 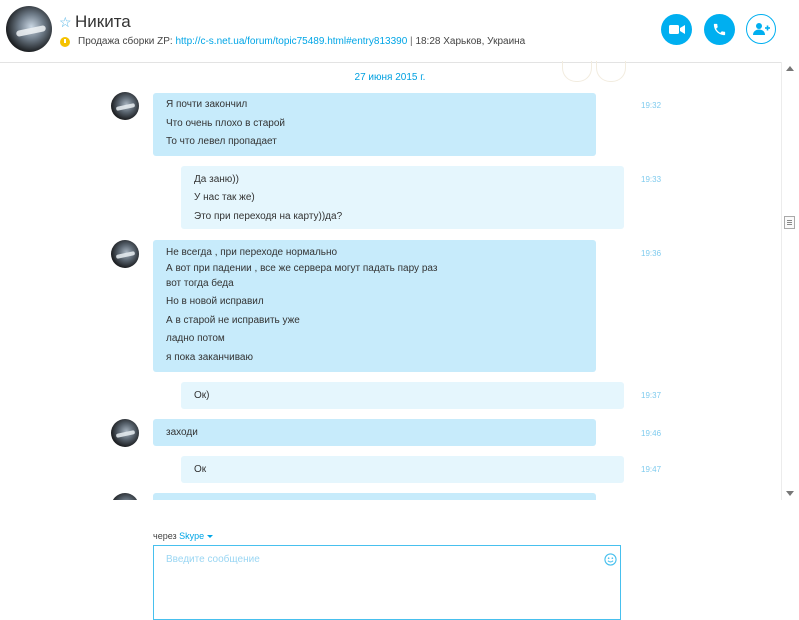 What do you see at coordinates (651, 469) in the screenshot?
I see `message-time: 19:47` at bounding box center [651, 469].